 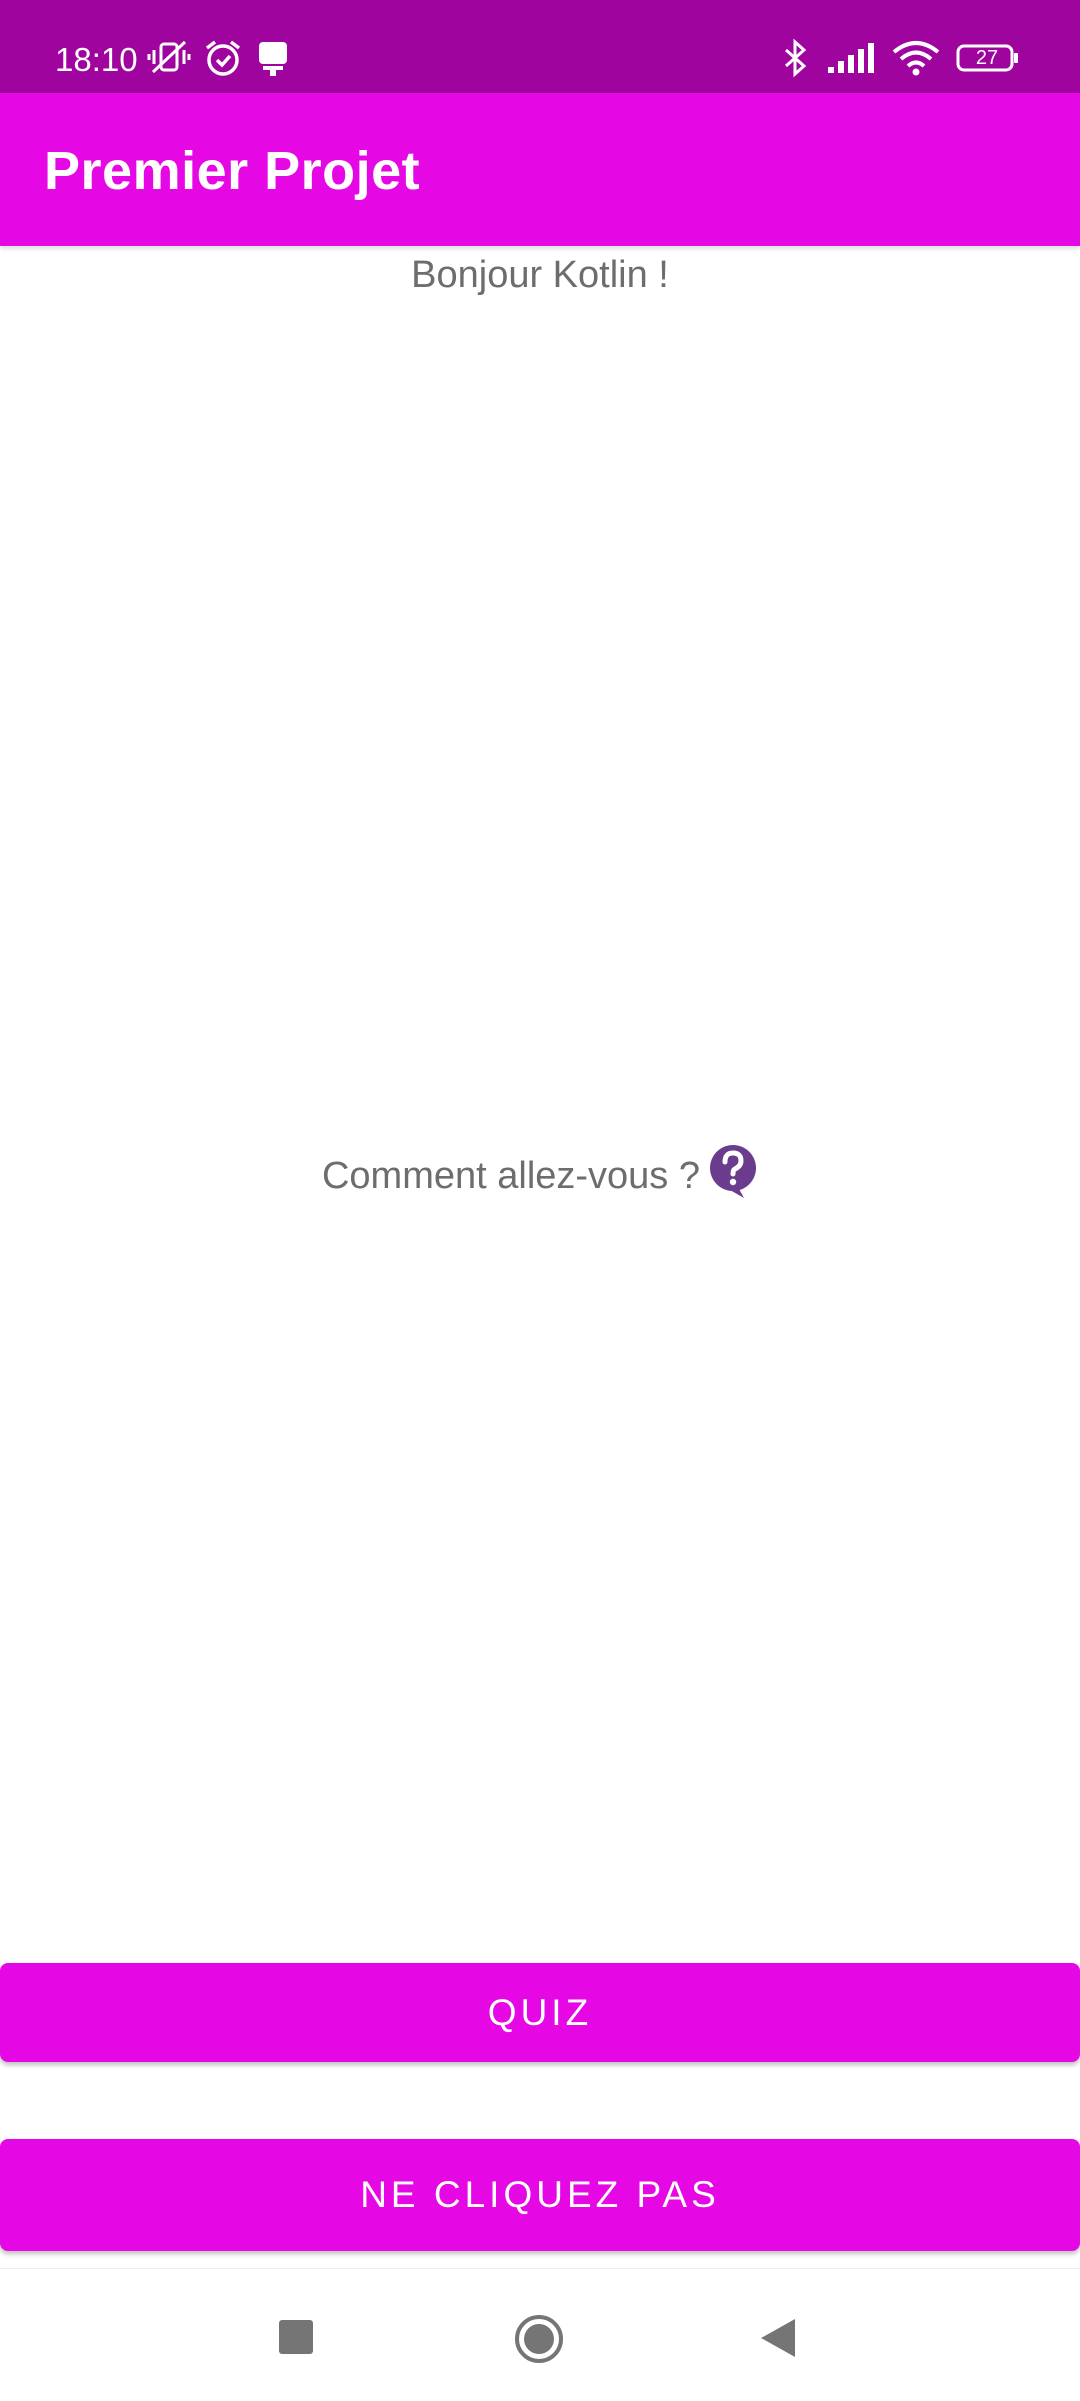 I want to click on app-title: Premier Projet, so click(x=232, y=171).